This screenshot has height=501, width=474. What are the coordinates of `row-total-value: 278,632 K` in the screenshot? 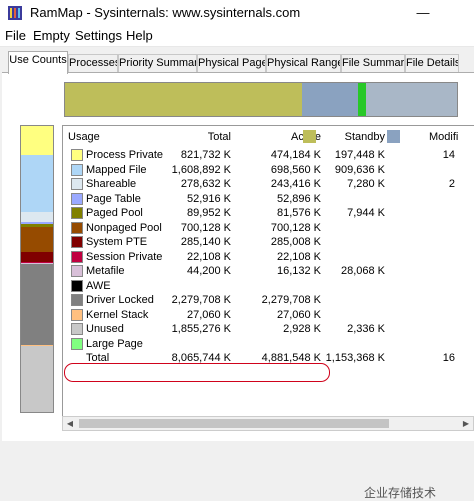 It's located at (205, 184).